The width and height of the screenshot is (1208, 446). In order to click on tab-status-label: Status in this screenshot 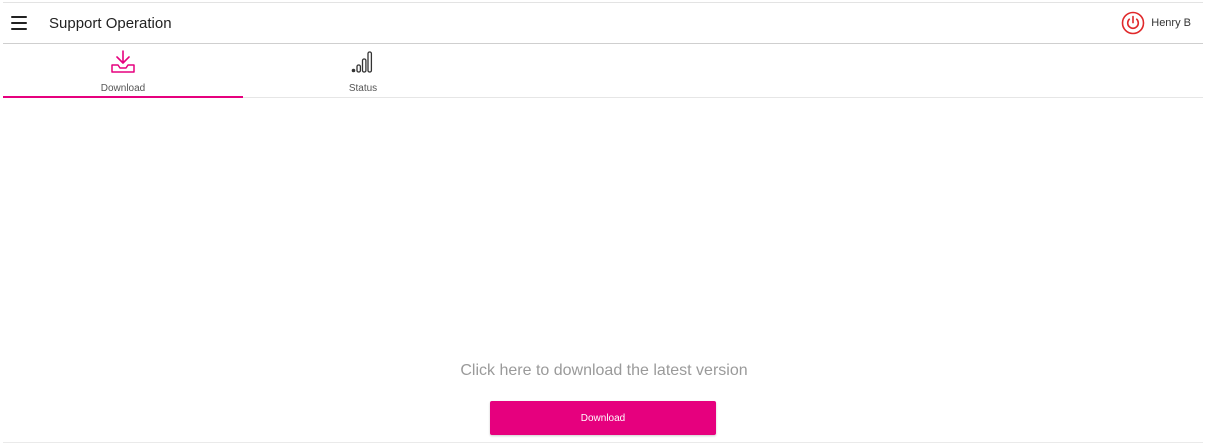, I will do `click(363, 88)`.